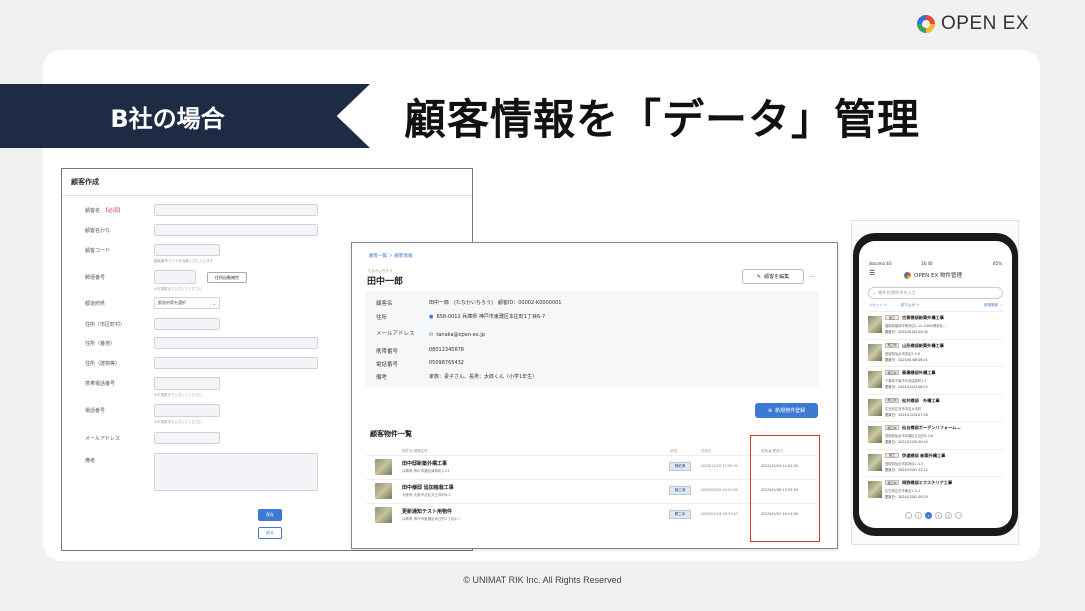 The image size is (1085, 611). Describe the element at coordinates (236, 230) in the screenshot. I see `customer-kana-input` at that location.